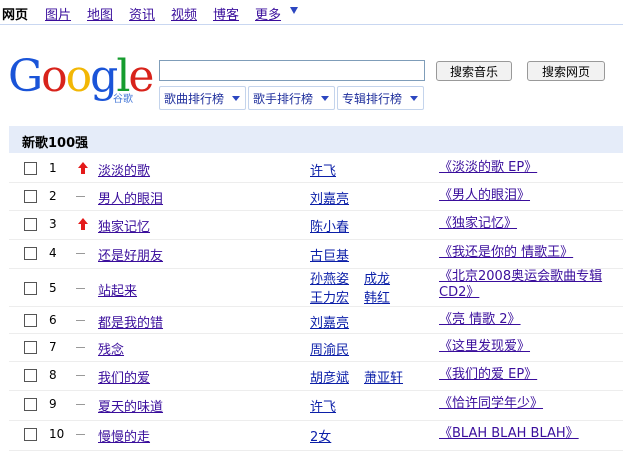 The height and width of the screenshot is (455, 623). Describe the element at coordinates (316, 139) in the screenshot. I see `chart-section-header: 新歌100强` at that location.